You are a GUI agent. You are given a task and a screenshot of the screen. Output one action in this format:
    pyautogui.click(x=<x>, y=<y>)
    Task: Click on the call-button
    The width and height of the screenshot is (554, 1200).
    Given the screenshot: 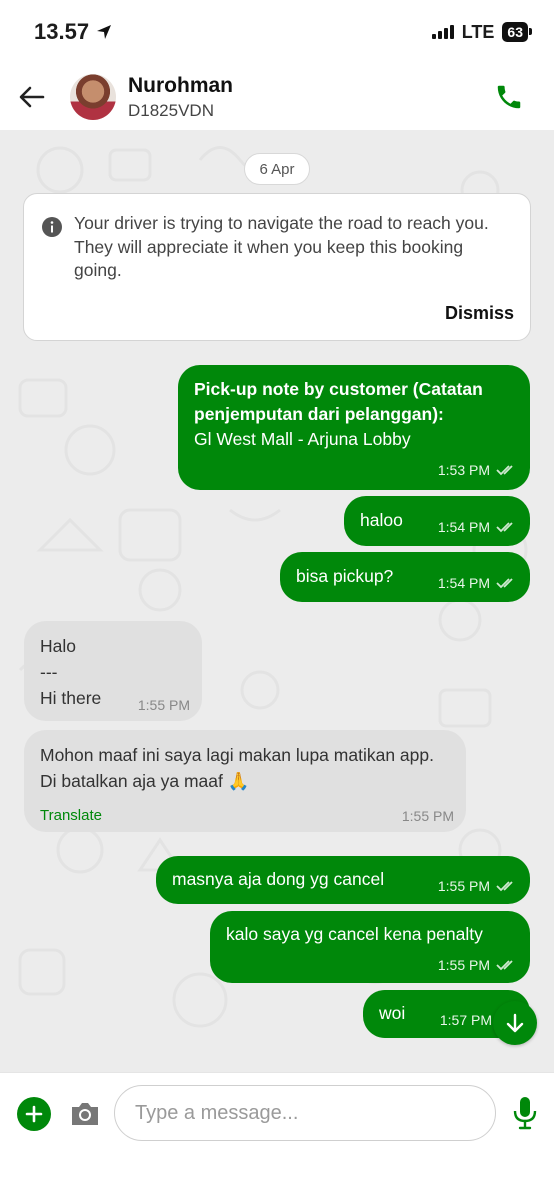 What is the action you would take?
    pyautogui.click(x=510, y=98)
    